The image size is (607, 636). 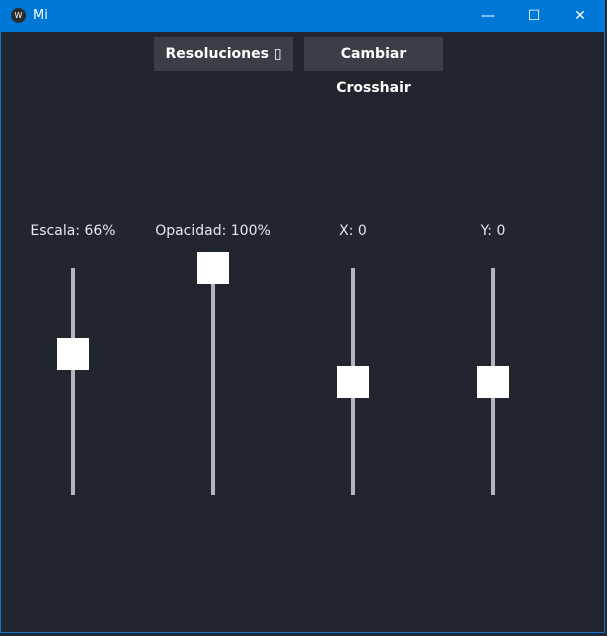 What do you see at coordinates (353, 381) in the screenshot?
I see `x-slider-handle` at bounding box center [353, 381].